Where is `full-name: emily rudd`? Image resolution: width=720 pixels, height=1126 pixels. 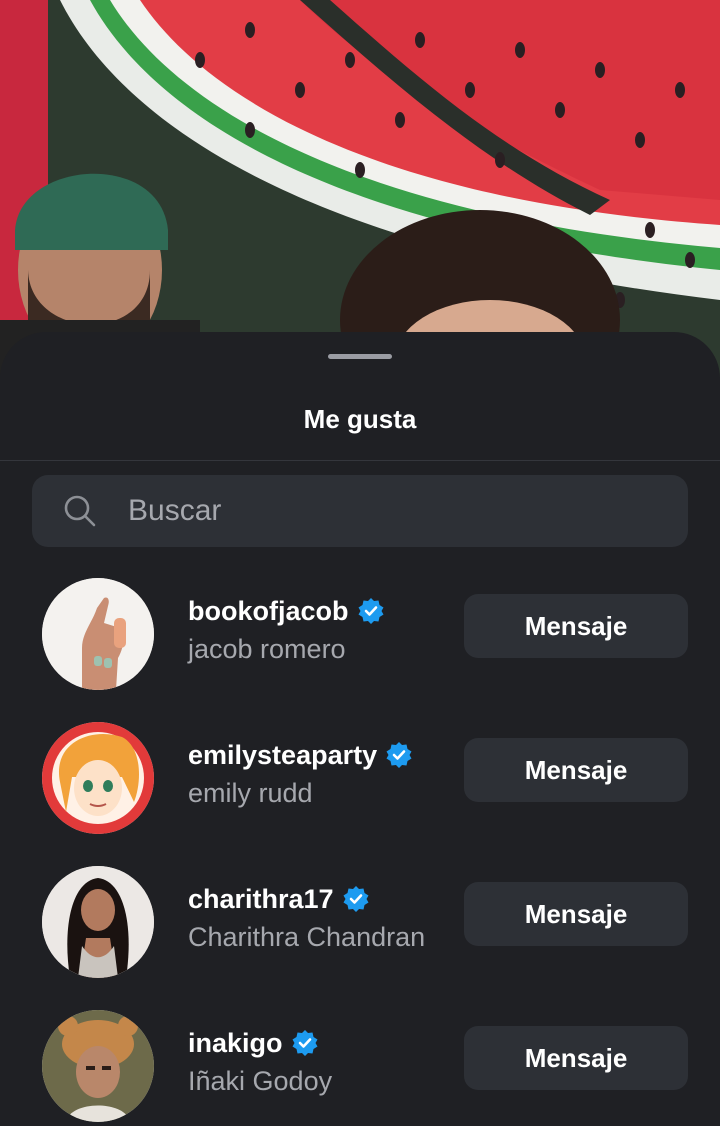 full-name: emily rudd is located at coordinates (250, 793).